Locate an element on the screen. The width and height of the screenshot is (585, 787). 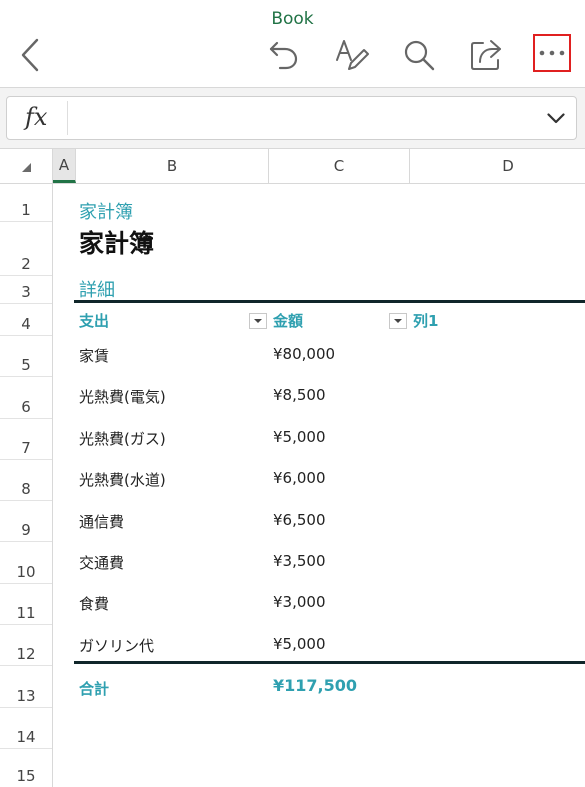
item-amount: ¥6,500 is located at coordinates (299, 520).